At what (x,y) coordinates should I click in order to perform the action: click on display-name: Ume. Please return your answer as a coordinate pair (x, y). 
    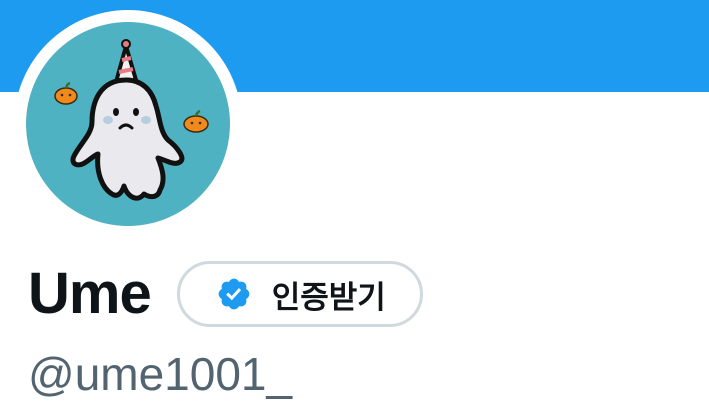
    Looking at the image, I should click on (90, 293).